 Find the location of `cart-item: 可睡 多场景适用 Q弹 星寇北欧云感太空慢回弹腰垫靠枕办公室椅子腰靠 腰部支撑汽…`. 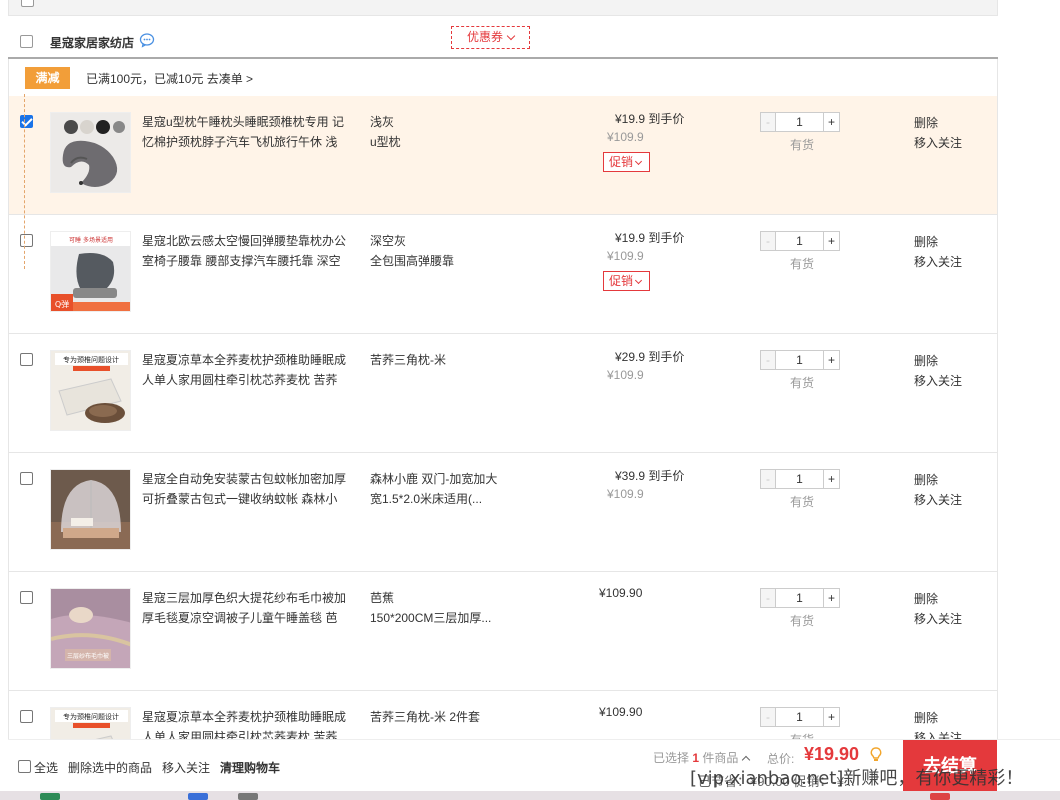

cart-item: 可睡 多场景适用 Q弹 星寇北欧云感太空慢回弹腰垫靠枕办公室椅子腰靠 腰部支撑汽… is located at coordinates (503, 274).